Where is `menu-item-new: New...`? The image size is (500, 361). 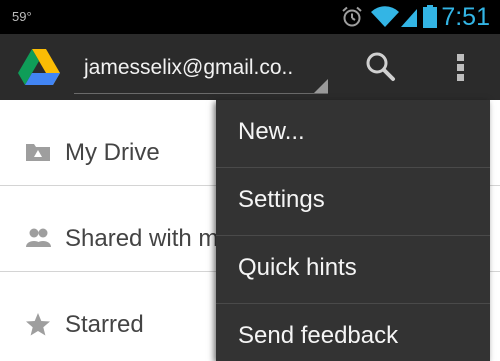 menu-item-new: New... is located at coordinates (353, 134).